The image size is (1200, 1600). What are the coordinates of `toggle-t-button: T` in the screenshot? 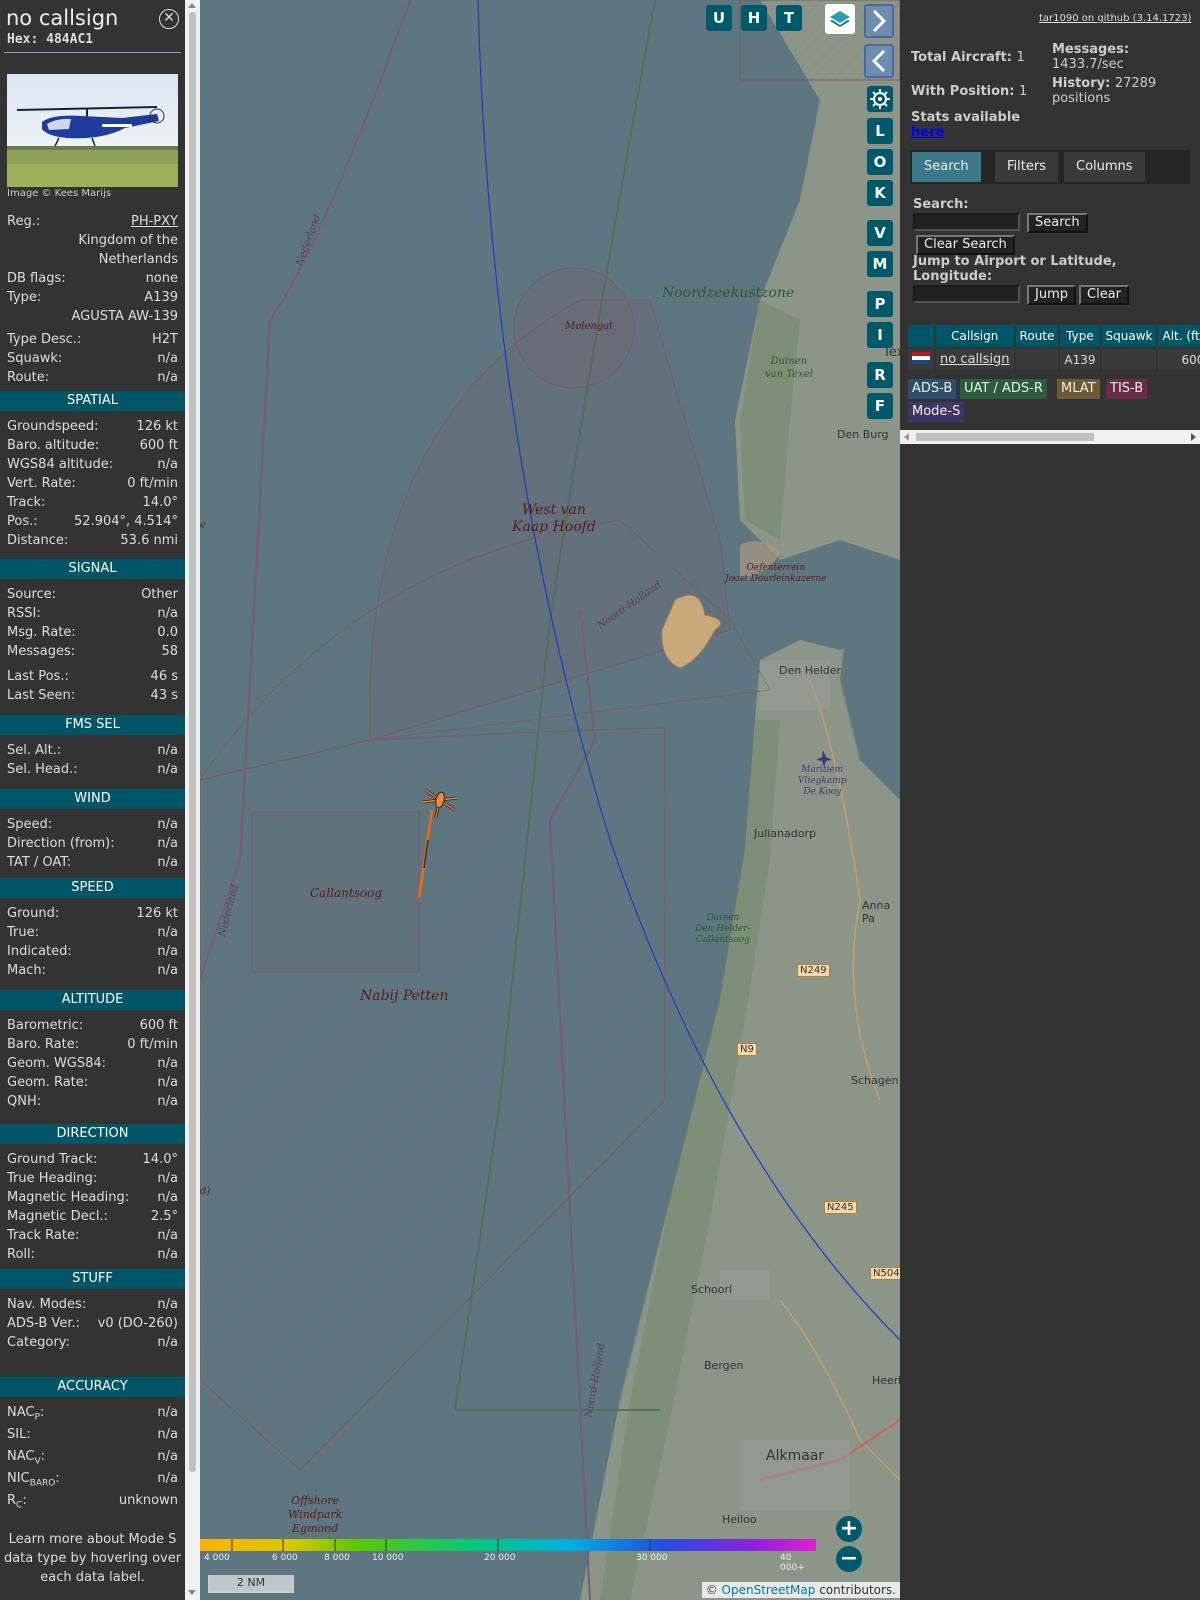 It's located at (789, 18).